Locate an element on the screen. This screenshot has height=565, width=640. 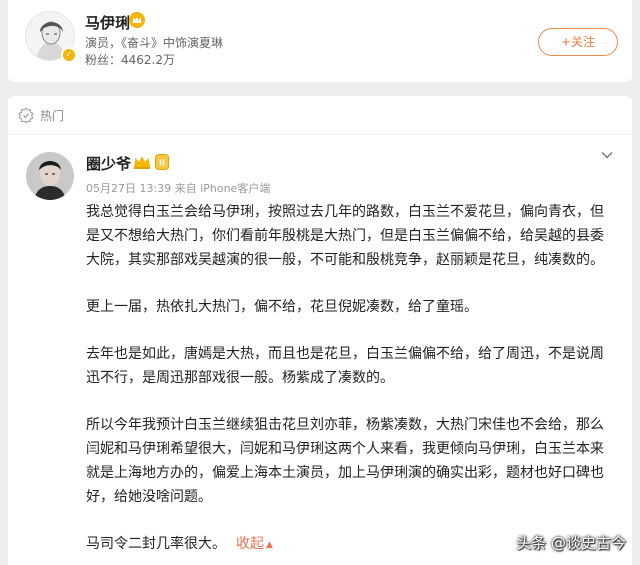
follow-button: +关注 is located at coordinates (578, 42).